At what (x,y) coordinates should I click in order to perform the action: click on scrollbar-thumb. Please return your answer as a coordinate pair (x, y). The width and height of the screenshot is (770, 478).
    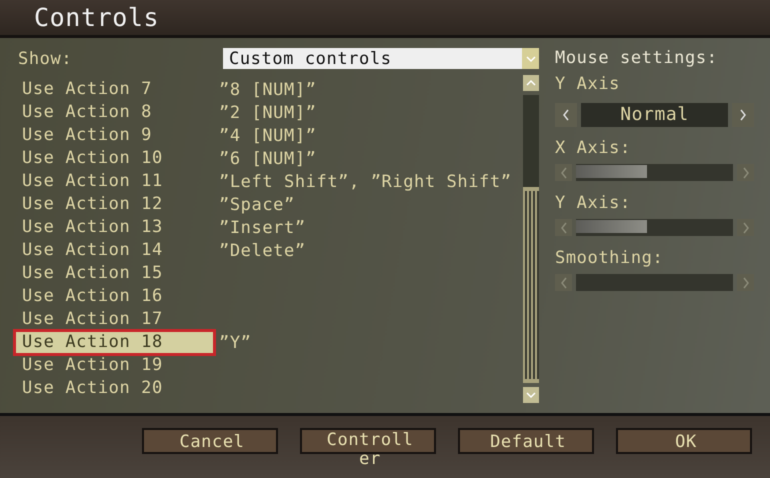
    Looking at the image, I should click on (531, 285).